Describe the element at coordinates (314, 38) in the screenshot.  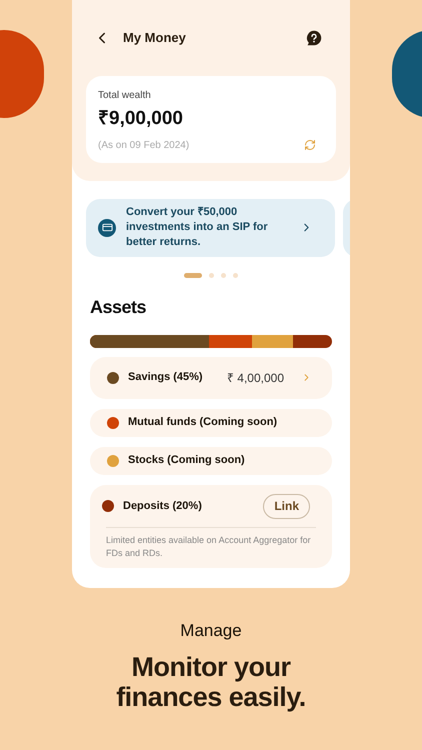
I see `help-icon` at that location.